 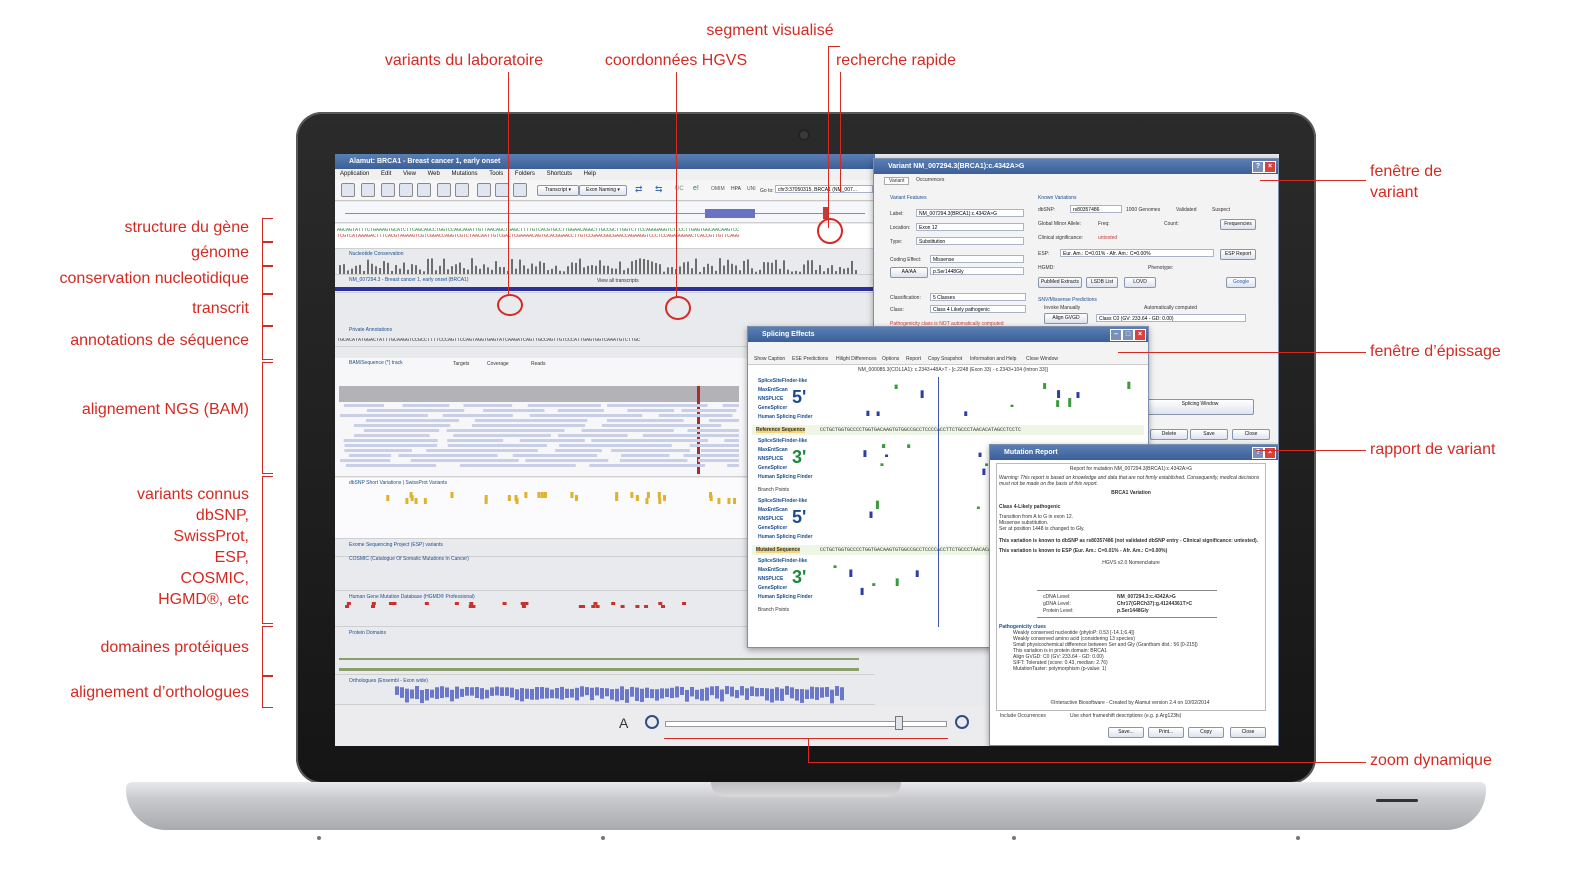 I want to click on coverage-checkbox: Coverage, so click(x=498, y=364).